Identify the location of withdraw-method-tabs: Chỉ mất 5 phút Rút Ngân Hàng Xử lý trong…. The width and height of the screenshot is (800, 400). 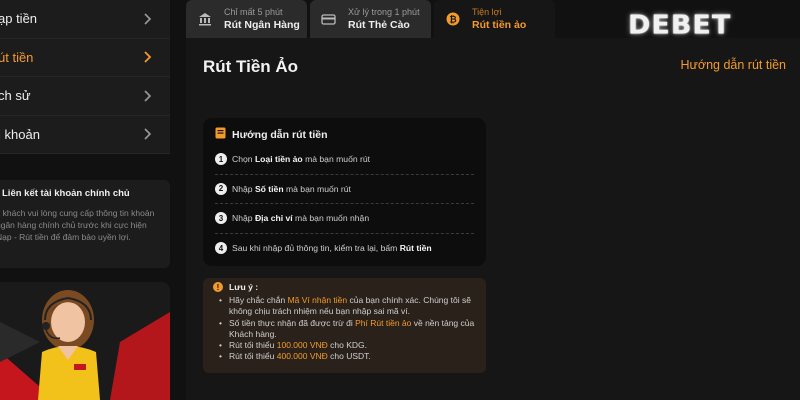
(370, 19).